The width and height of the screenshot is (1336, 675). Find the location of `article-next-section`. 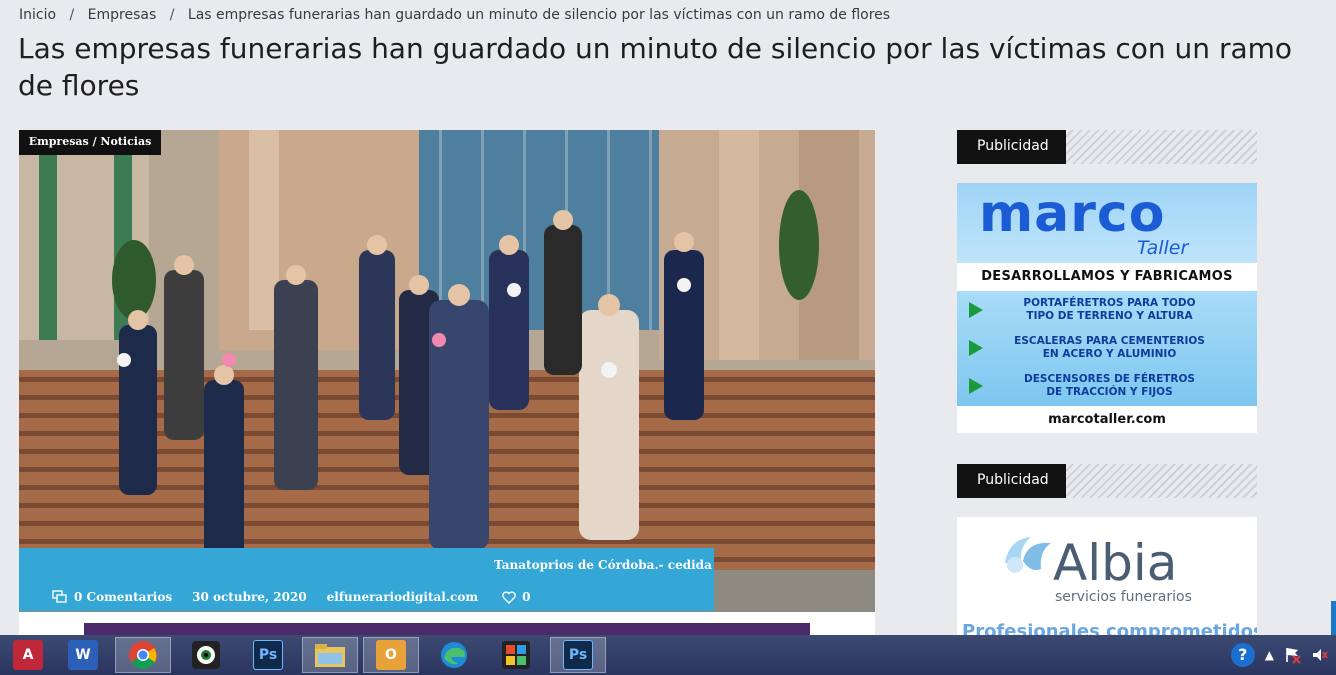

article-next-section is located at coordinates (447, 623).